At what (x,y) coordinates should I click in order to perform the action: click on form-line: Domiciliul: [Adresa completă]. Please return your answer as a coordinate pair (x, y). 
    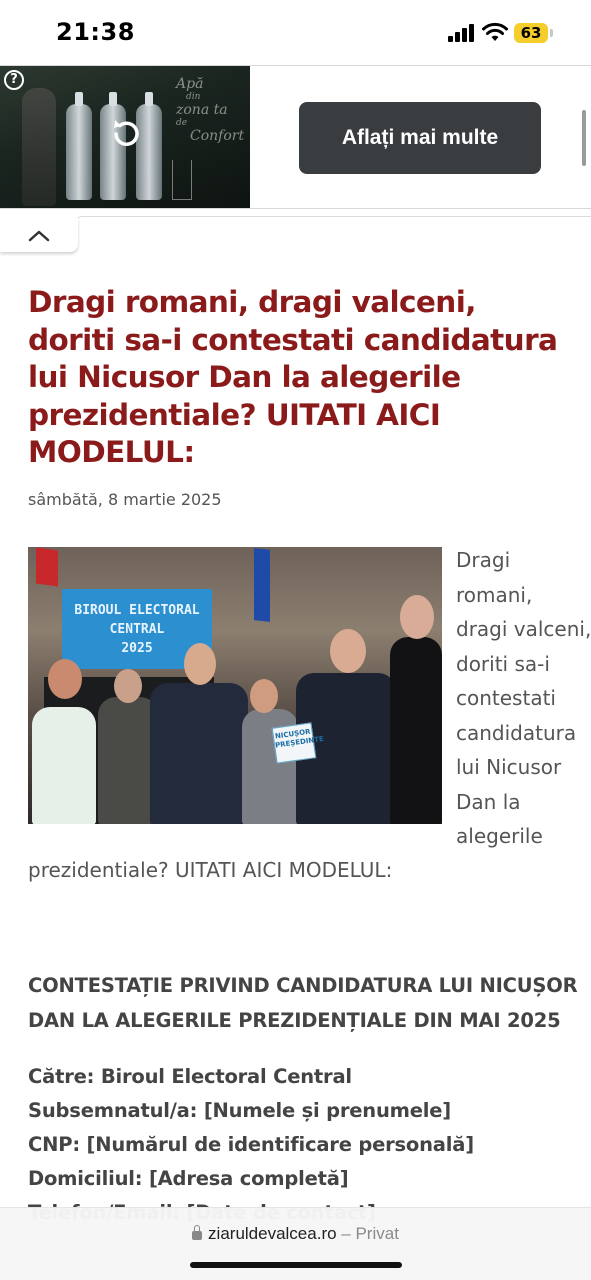
    Looking at the image, I should click on (188, 1178).